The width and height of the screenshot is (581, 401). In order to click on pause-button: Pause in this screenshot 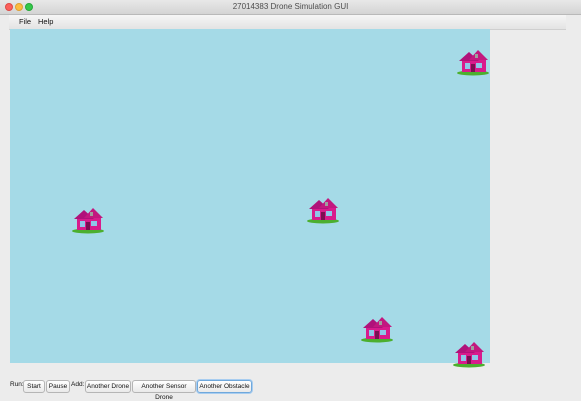, I will do `click(58, 386)`.